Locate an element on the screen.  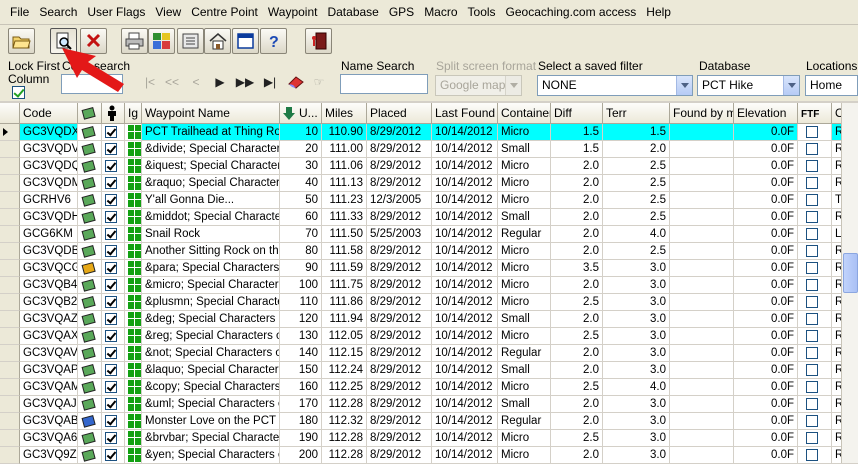
menu-macro: Macro is located at coordinates (440, 12).